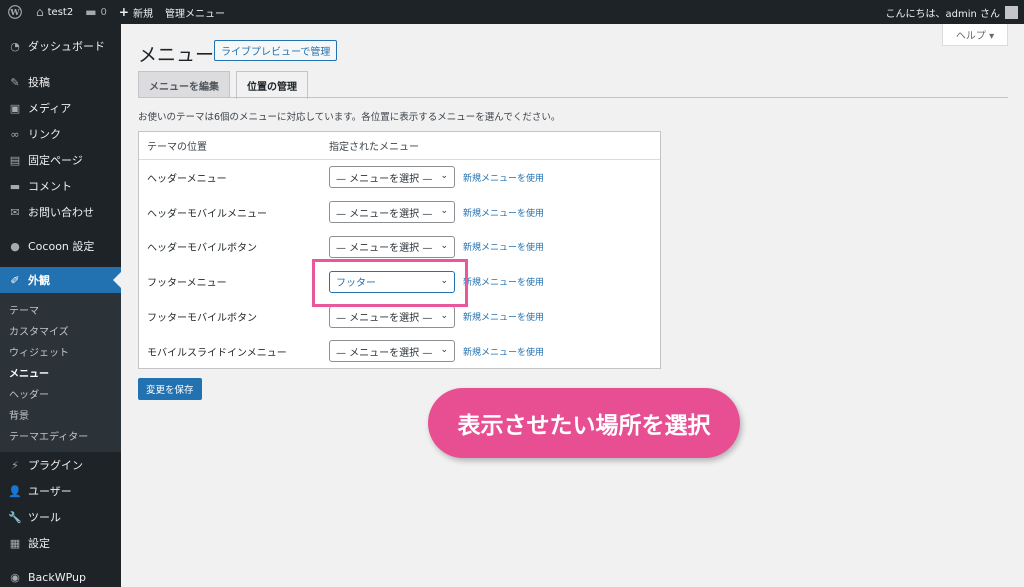 This screenshot has height=587, width=1024. Describe the element at coordinates (207, 214) in the screenshot. I see `location-name: ヘッダーモバイルメニュー` at that location.